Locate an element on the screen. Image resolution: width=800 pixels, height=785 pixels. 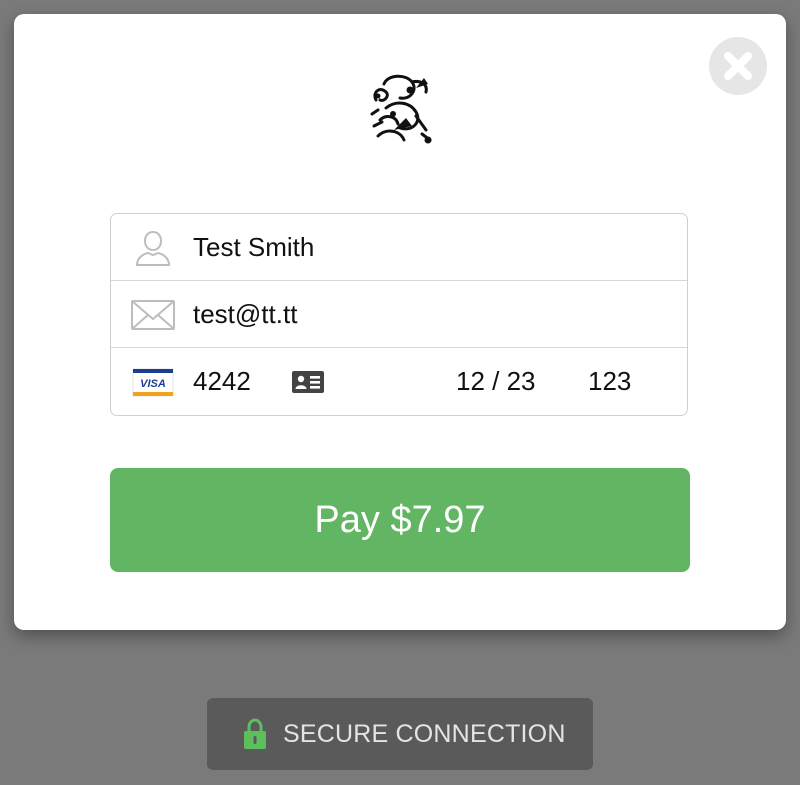
frog-logo-icon is located at coordinates (401, 109).